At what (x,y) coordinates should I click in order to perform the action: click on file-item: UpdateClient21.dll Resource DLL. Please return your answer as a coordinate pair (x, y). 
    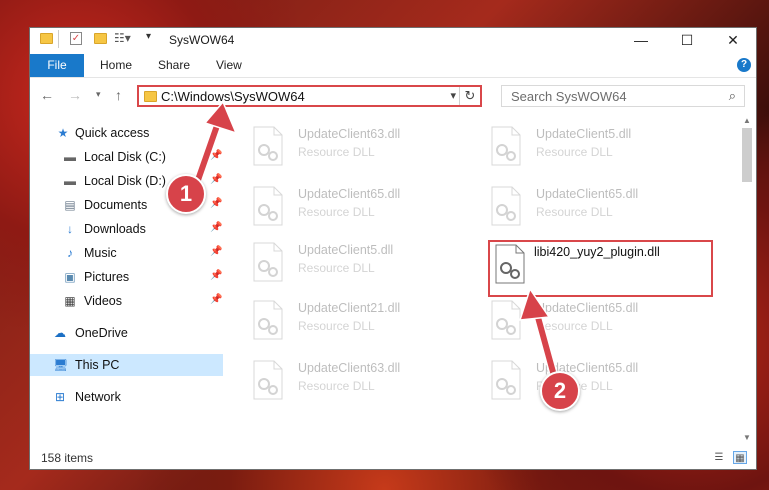
    Looking at the image, I should click on (361, 320).